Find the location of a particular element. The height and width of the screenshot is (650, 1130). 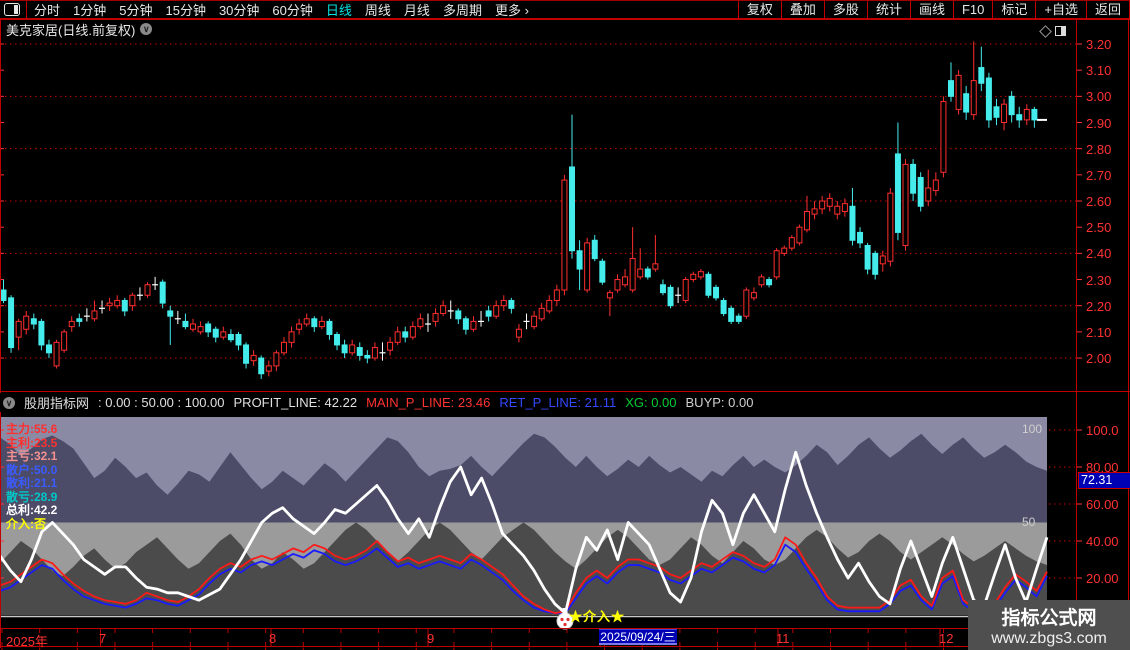

price-axis-label: 2.50 is located at coordinates (1099, 228).